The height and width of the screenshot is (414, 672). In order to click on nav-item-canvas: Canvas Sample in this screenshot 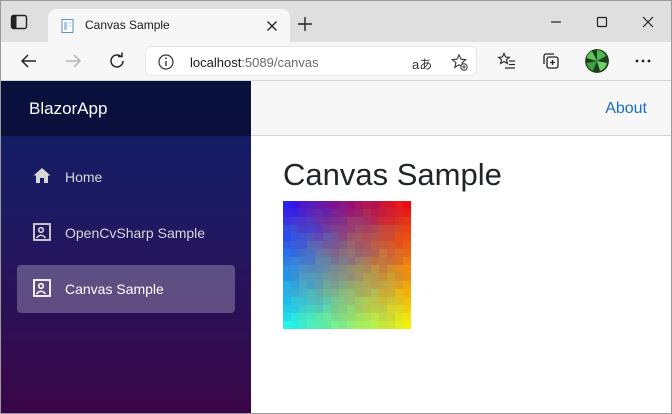, I will do `click(126, 289)`.